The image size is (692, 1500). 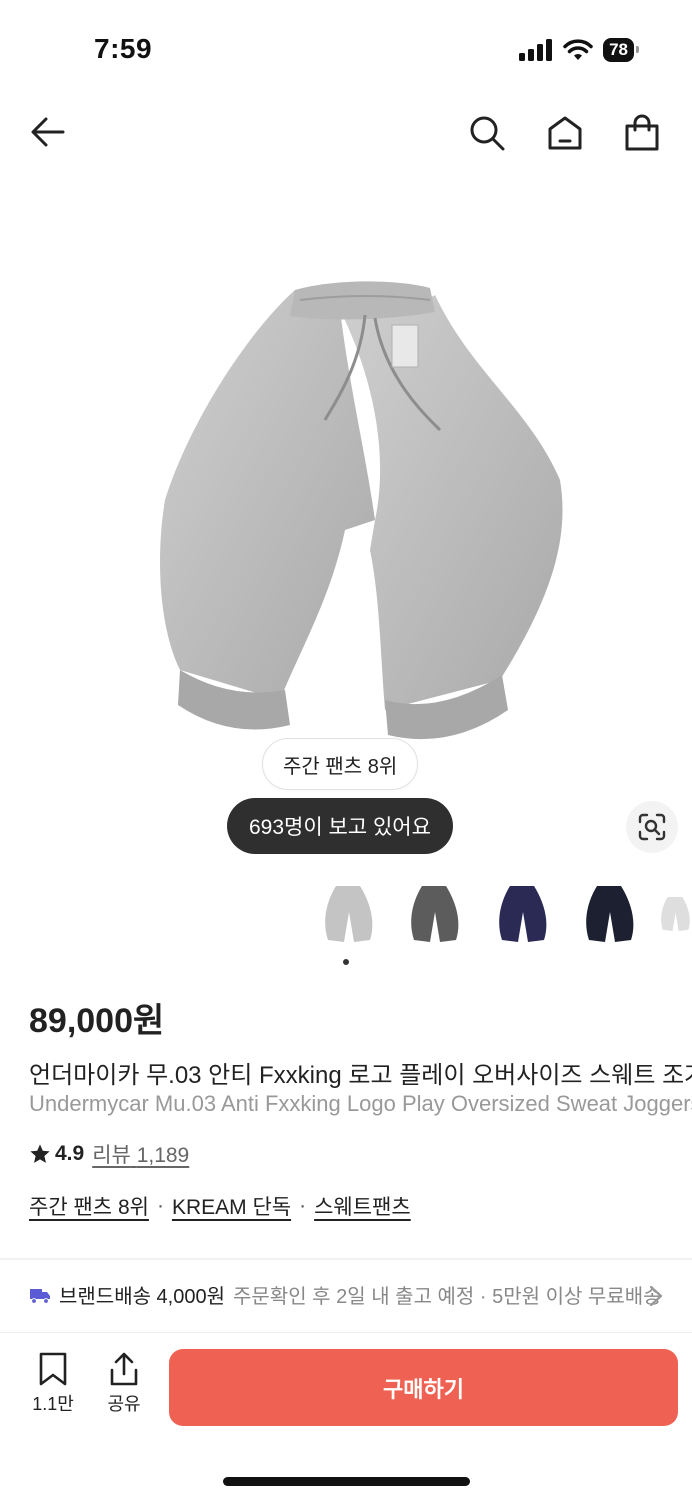 What do you see at coordinates (142, 1297) in the screenshot?
I see `shipping-brand: 브랜드배송 4,000원` at bounding box center [142, 1297].